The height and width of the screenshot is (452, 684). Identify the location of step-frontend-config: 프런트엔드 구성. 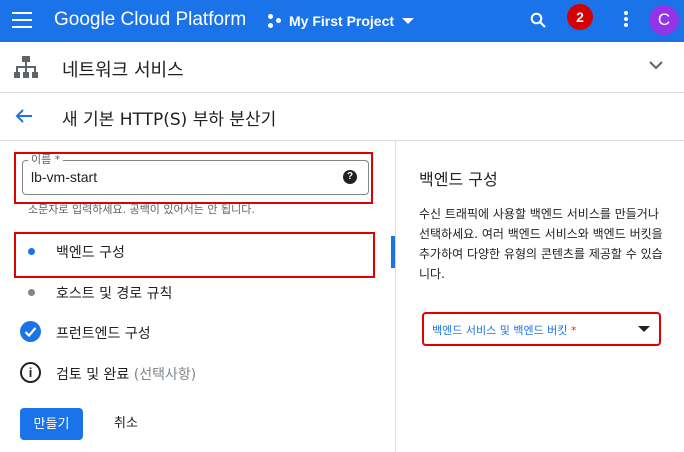
(197, 332).